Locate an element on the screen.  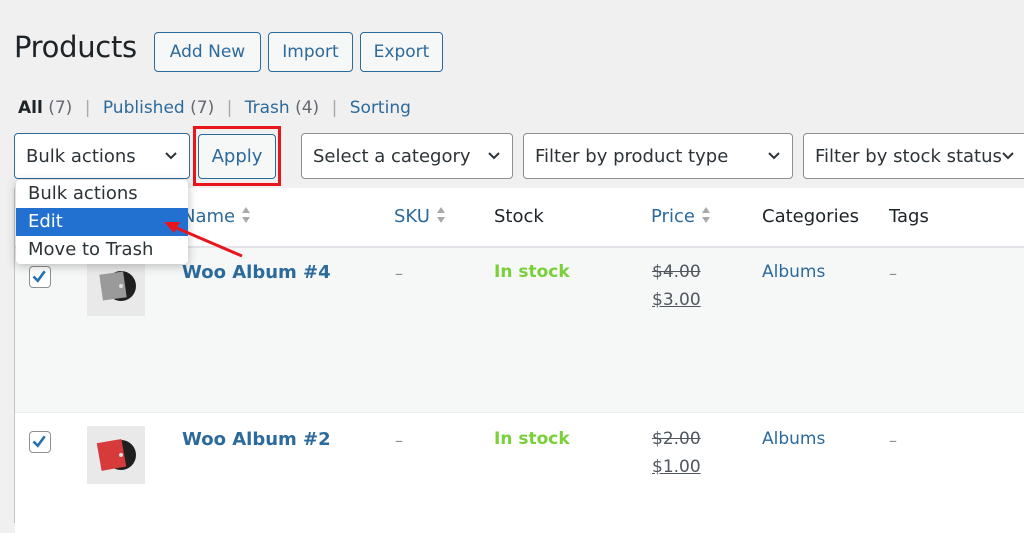
product-price: $4.00 $3.00 is located at coordinates (676, 286).